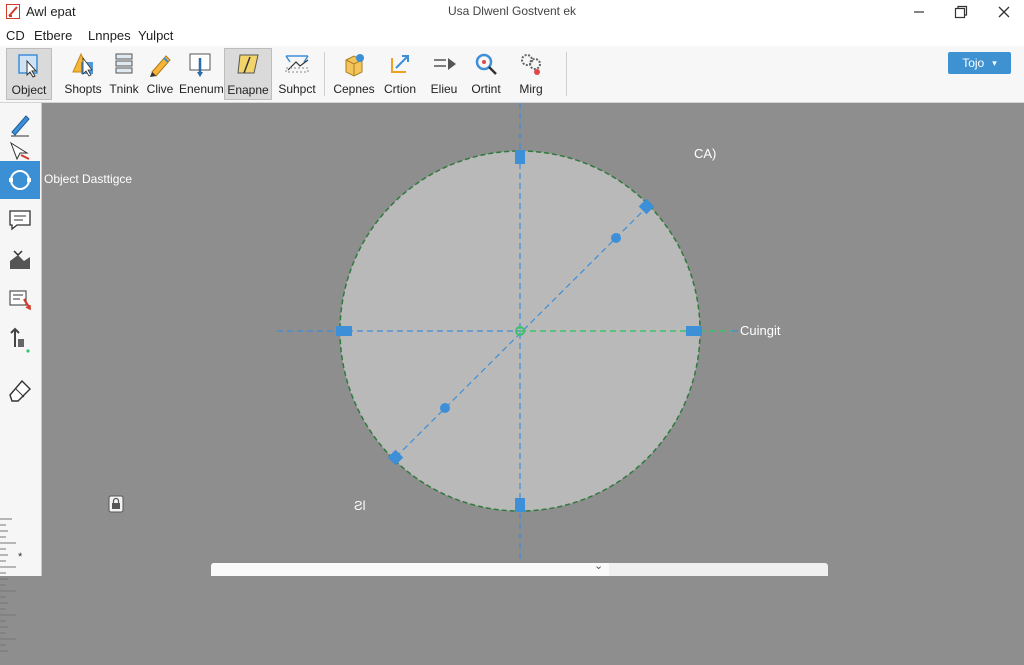 This screenshot has width=1024, height=665. I want to click on measure-icon, so click(20, 300).